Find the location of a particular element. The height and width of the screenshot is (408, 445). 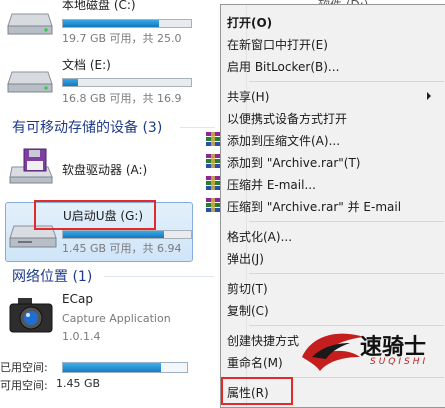

drive-c-title: 本地磁盘 (C:) is located at coordinates (99, 6).